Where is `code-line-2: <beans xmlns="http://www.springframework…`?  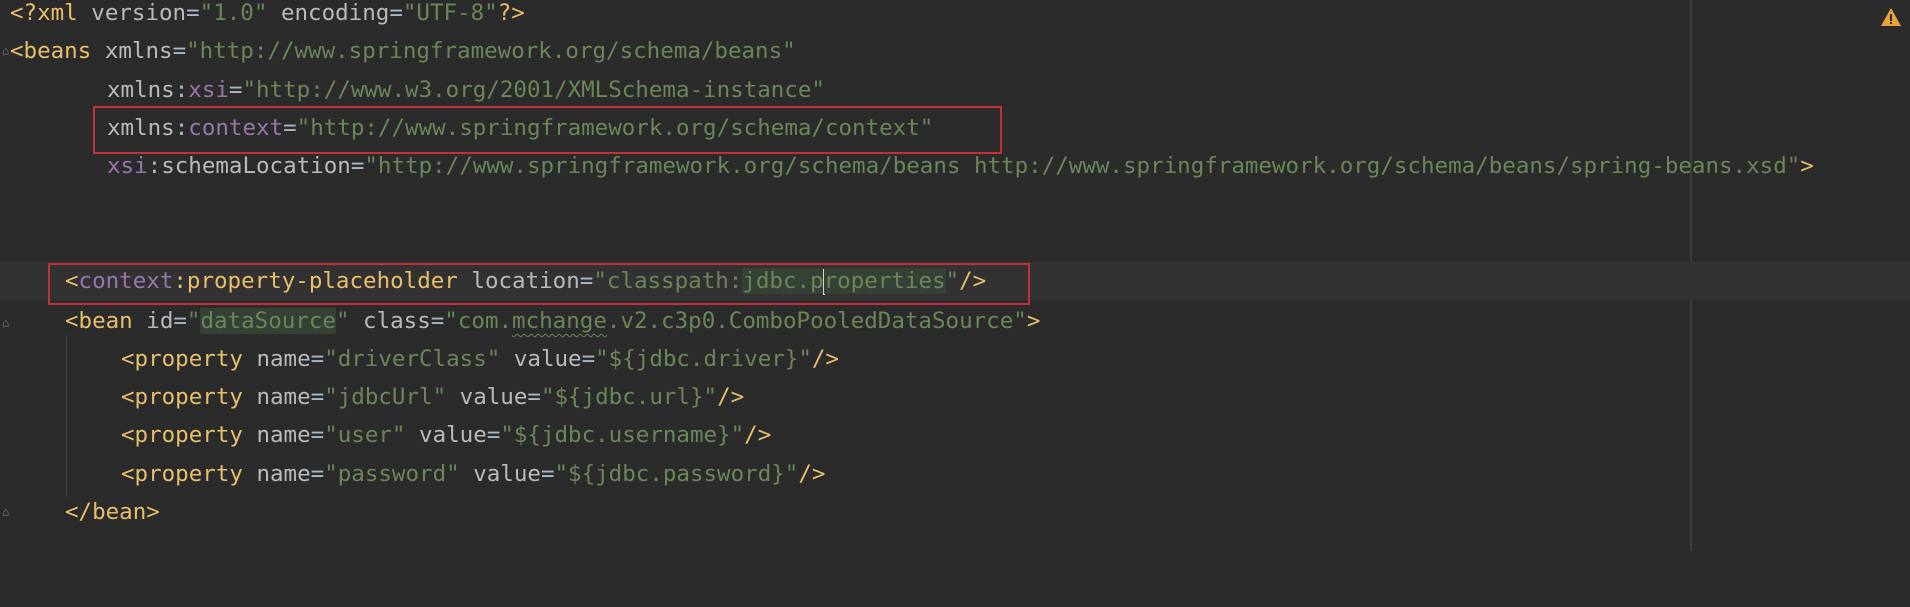
code-line-2: <beans xmlns="http://www.springframework… is located at coordinates (955, 51).